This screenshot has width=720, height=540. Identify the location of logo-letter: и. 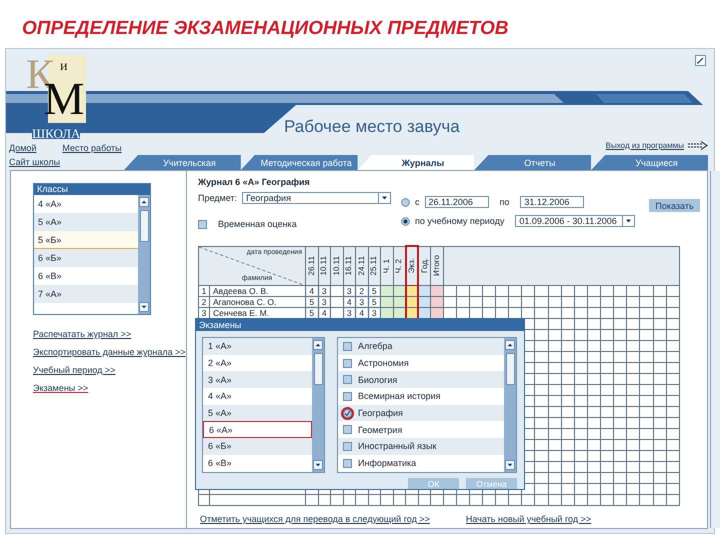
(64, 67).